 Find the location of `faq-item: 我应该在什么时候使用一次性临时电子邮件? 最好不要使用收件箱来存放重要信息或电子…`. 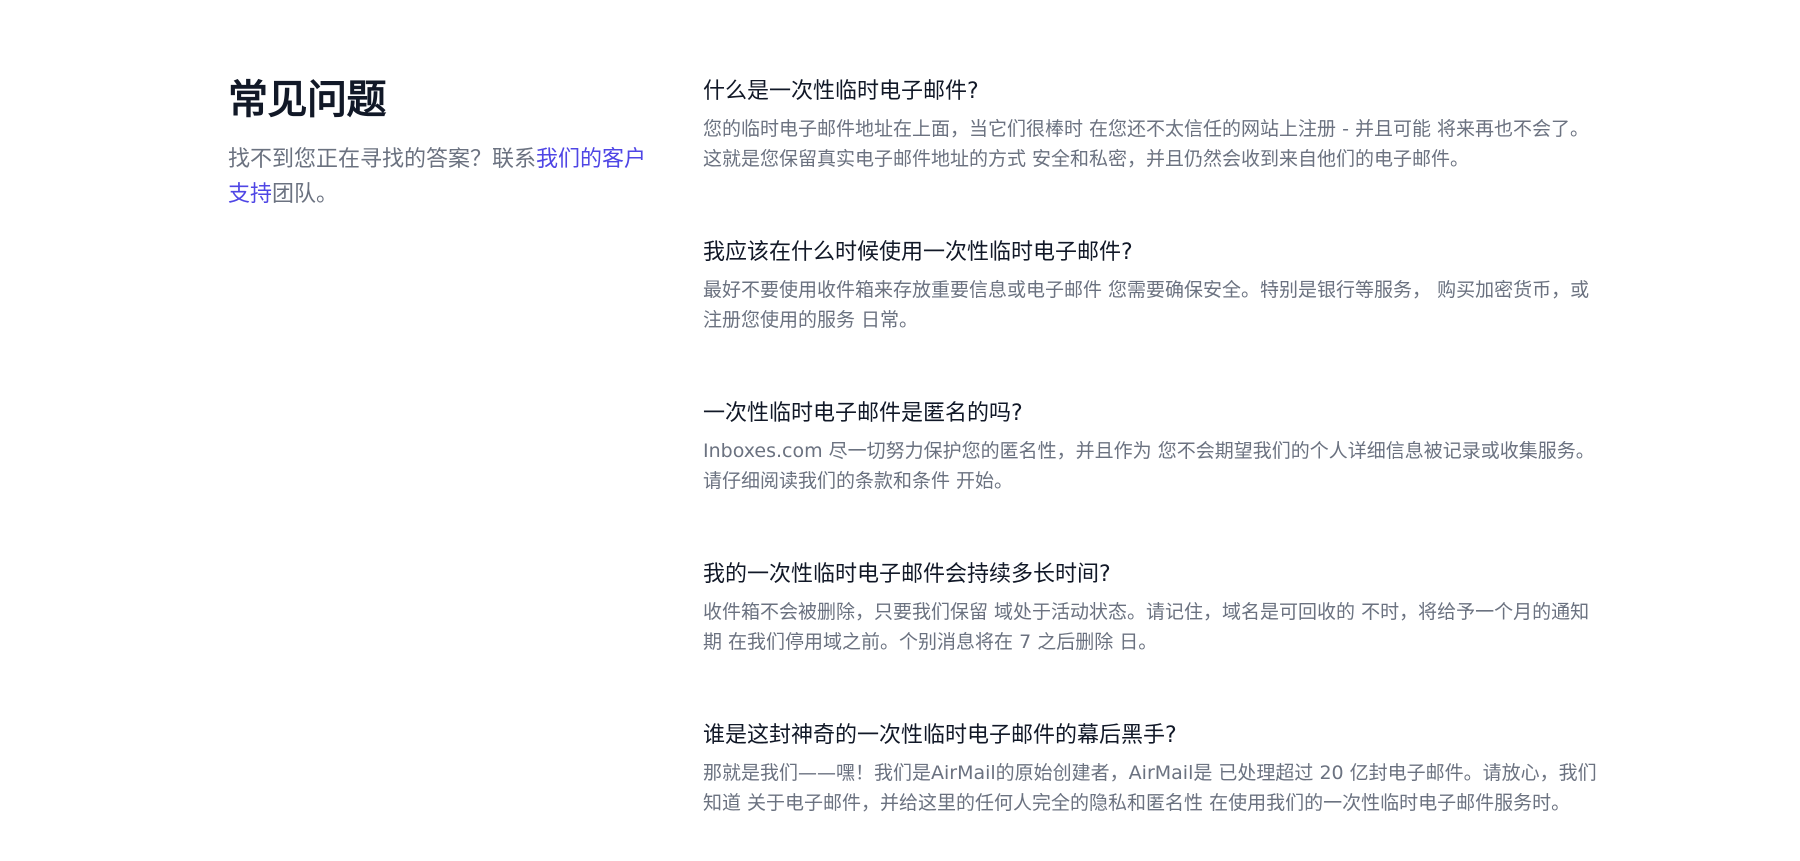

faq-item: 我应该在什么时候使用一次性临时电子邮件? 最好不要使用收件箱来存放重要信息或电子… is located at coordinates (1155, 317).